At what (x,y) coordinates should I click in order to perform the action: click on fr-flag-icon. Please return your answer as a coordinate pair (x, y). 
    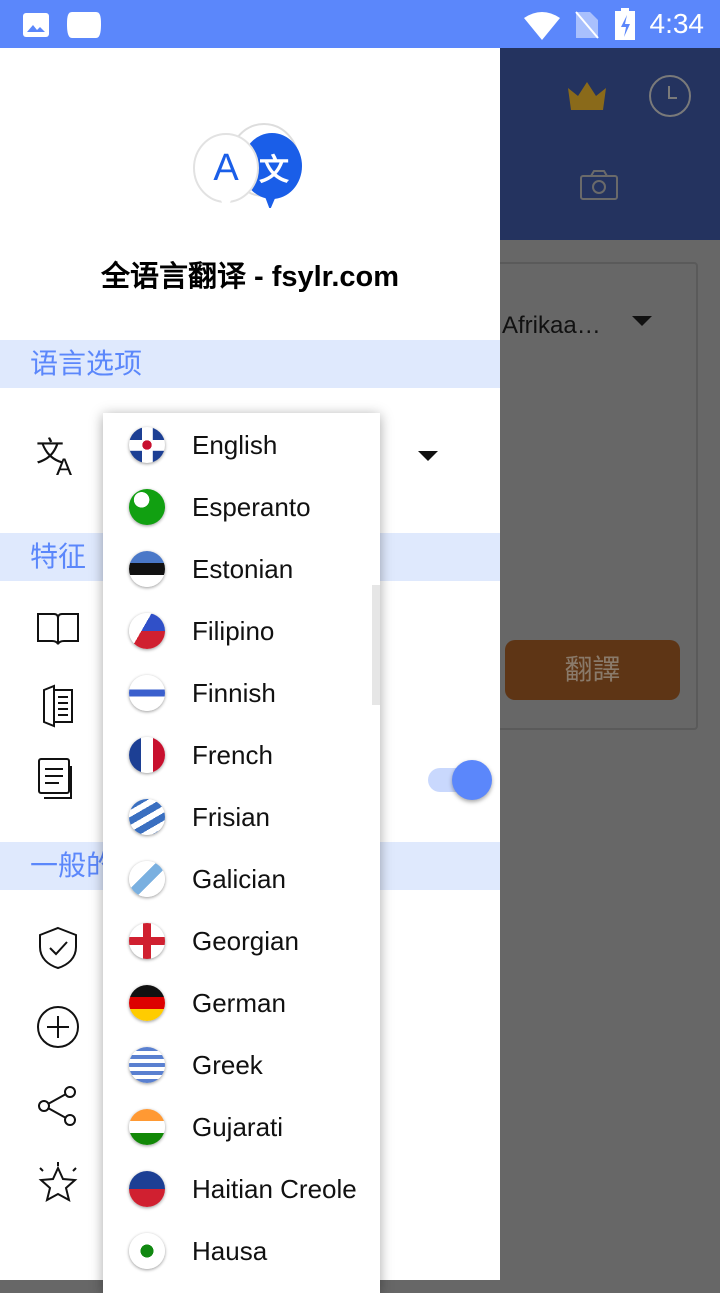
    Looking at the image, I should click on (147, 755).